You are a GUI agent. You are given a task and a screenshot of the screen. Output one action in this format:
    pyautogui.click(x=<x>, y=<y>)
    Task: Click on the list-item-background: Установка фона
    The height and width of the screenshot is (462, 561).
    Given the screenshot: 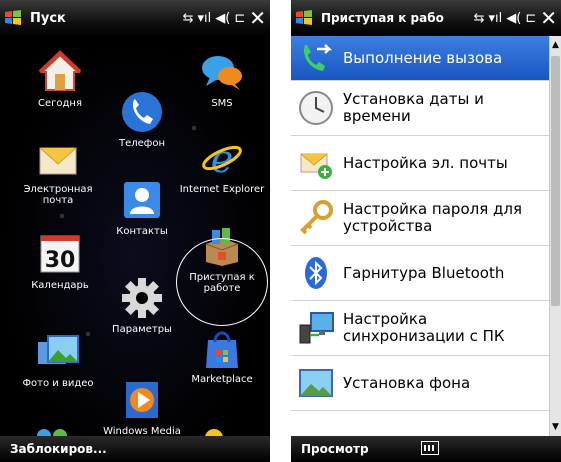 What is the action you would take?
    pyautogui.click(x=420, y=383)
    